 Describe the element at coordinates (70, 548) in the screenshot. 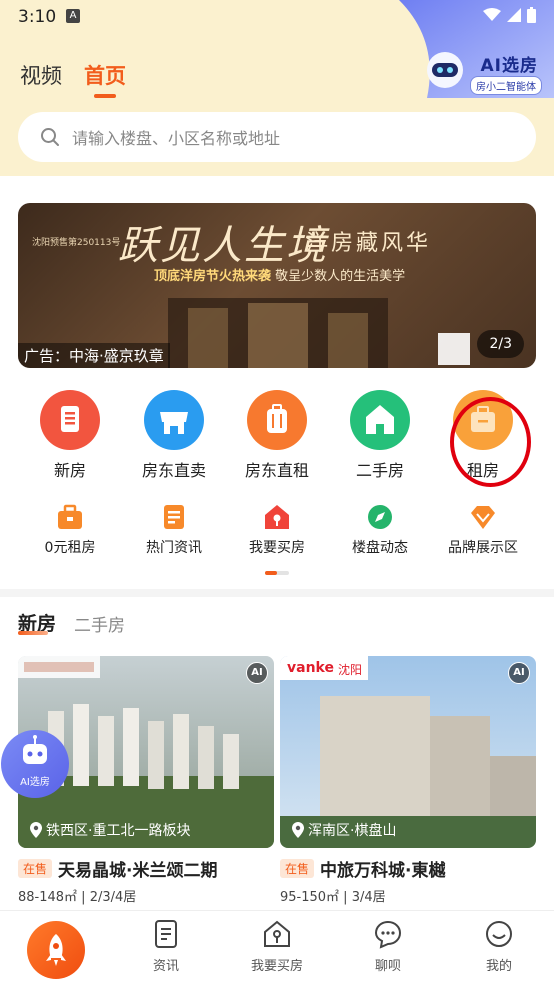

I see `quick-link-label: 0元租房` at that location.